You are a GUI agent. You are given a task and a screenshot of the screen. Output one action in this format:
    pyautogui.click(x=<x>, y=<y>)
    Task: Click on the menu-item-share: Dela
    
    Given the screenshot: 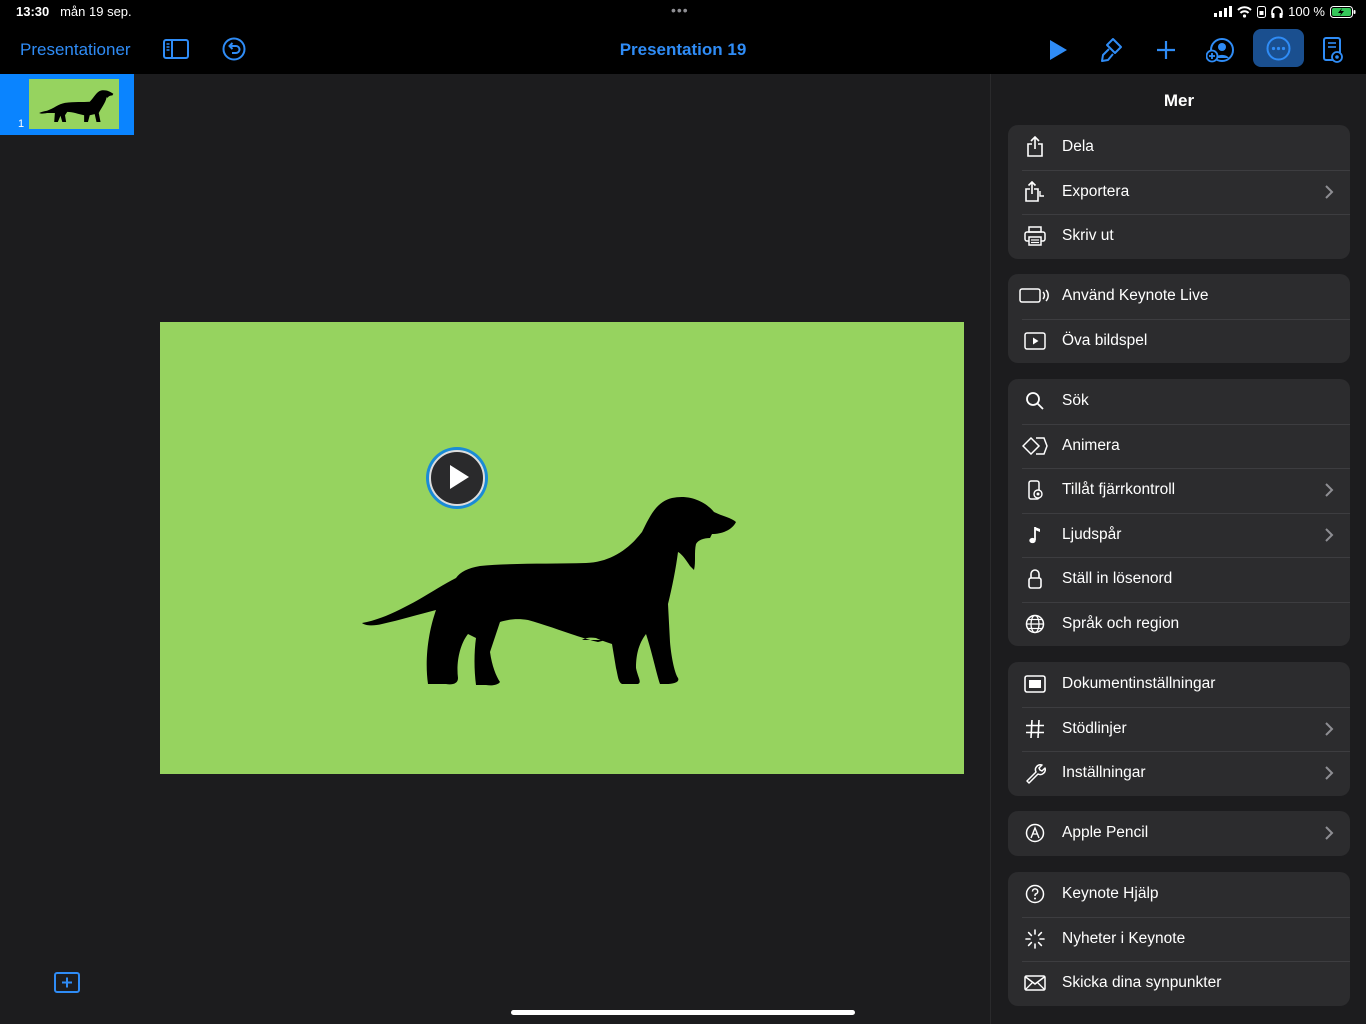 What is the action you would take?
    pyautogui.click(x=1179, y=147)
    